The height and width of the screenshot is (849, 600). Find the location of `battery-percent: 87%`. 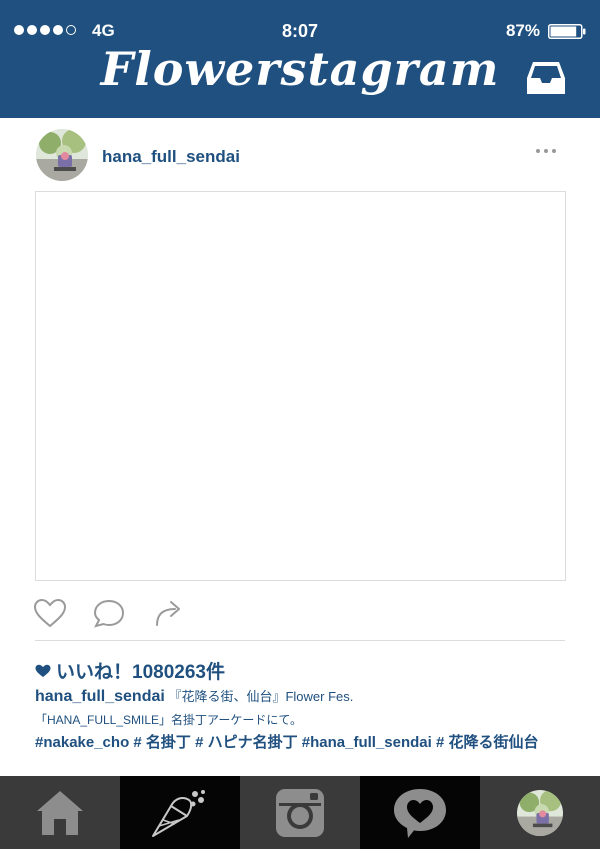

battery-percent: 87% is located at coordinates (522, 30).